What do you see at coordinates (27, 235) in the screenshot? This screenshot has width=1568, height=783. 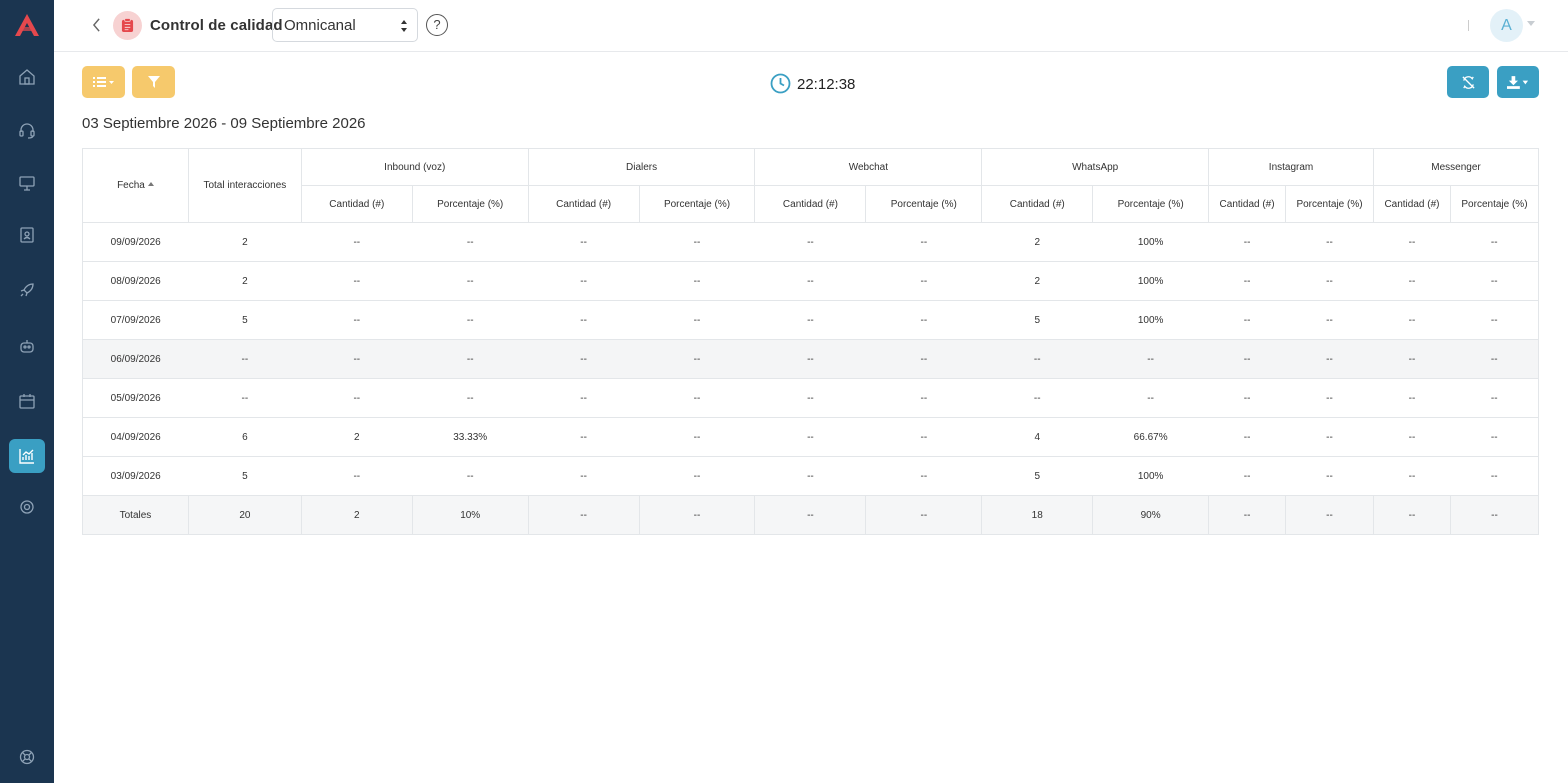 I see `sidebar-item-contacts` at bounding box center [27, 235].